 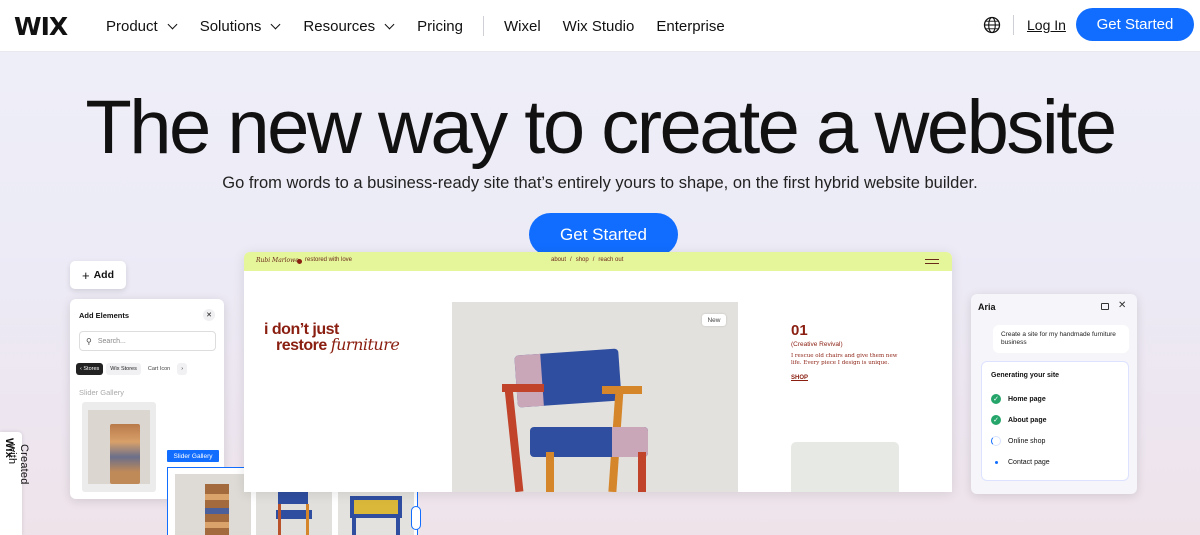 What do you see at coordinates (132, 26) in the screenshot?
I see `nav-item-label: Product` at bounding box center [132, 26].